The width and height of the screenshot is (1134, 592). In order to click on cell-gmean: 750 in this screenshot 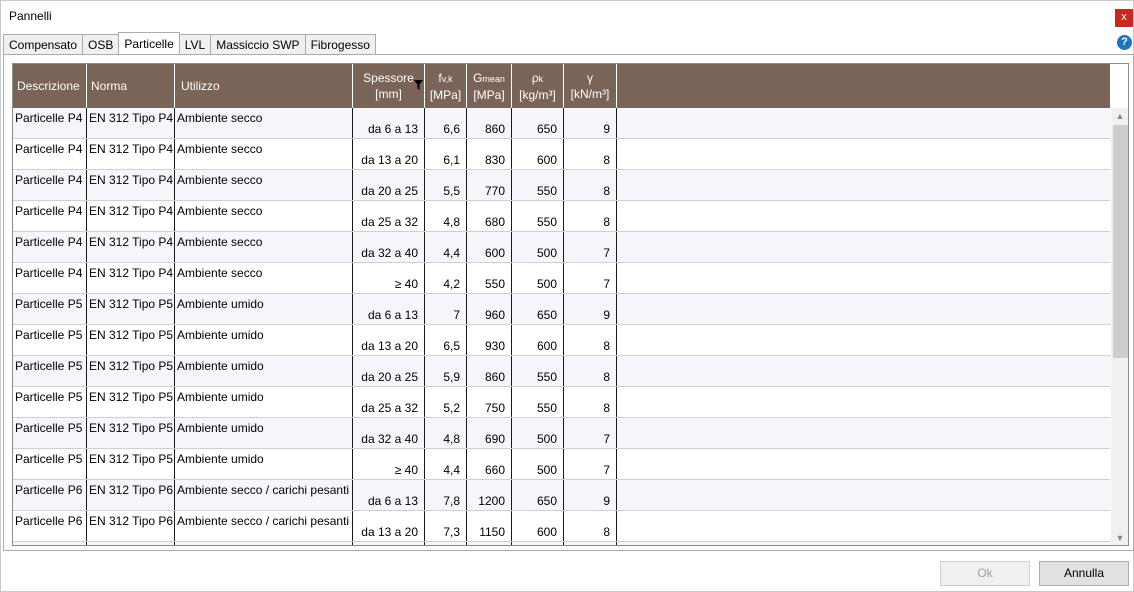, I will do `click(489, 402)`.